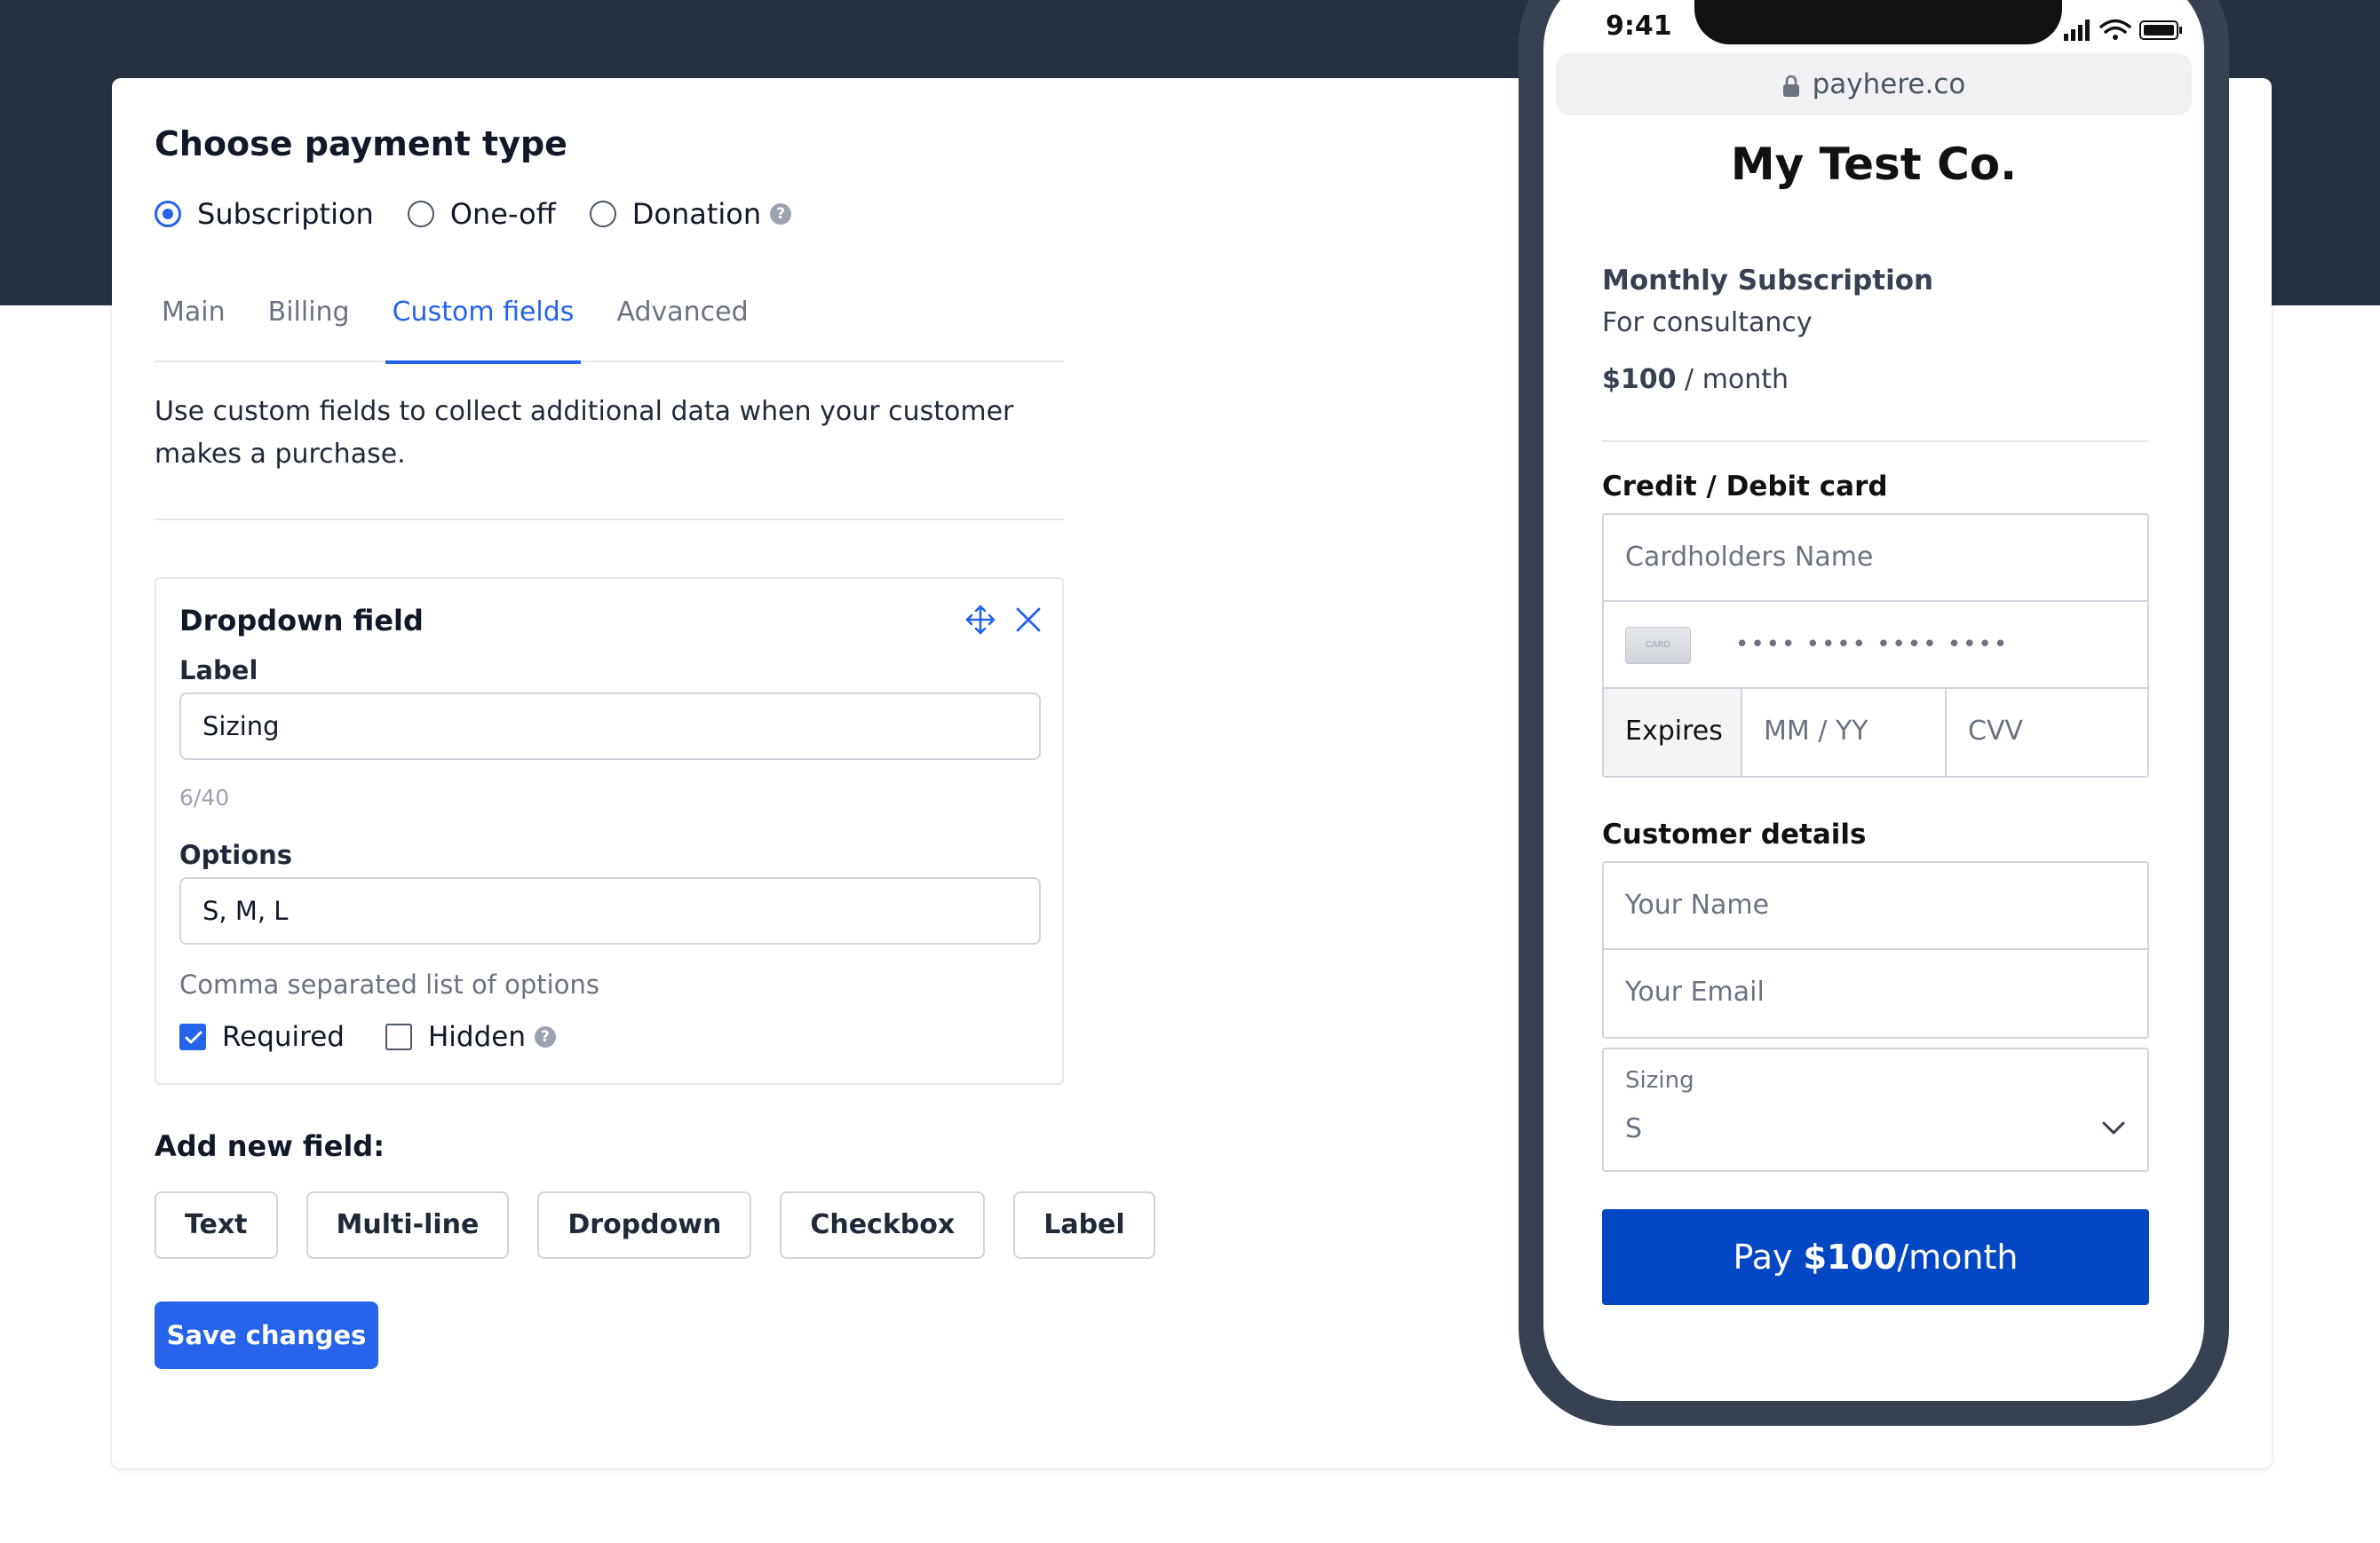 This screenshot has height=1543, width=2380. What do you see at coordinates (398, 1037) in the screenshot?
I see `hidden-checkbox-box` at bounding box center [398, 1037].